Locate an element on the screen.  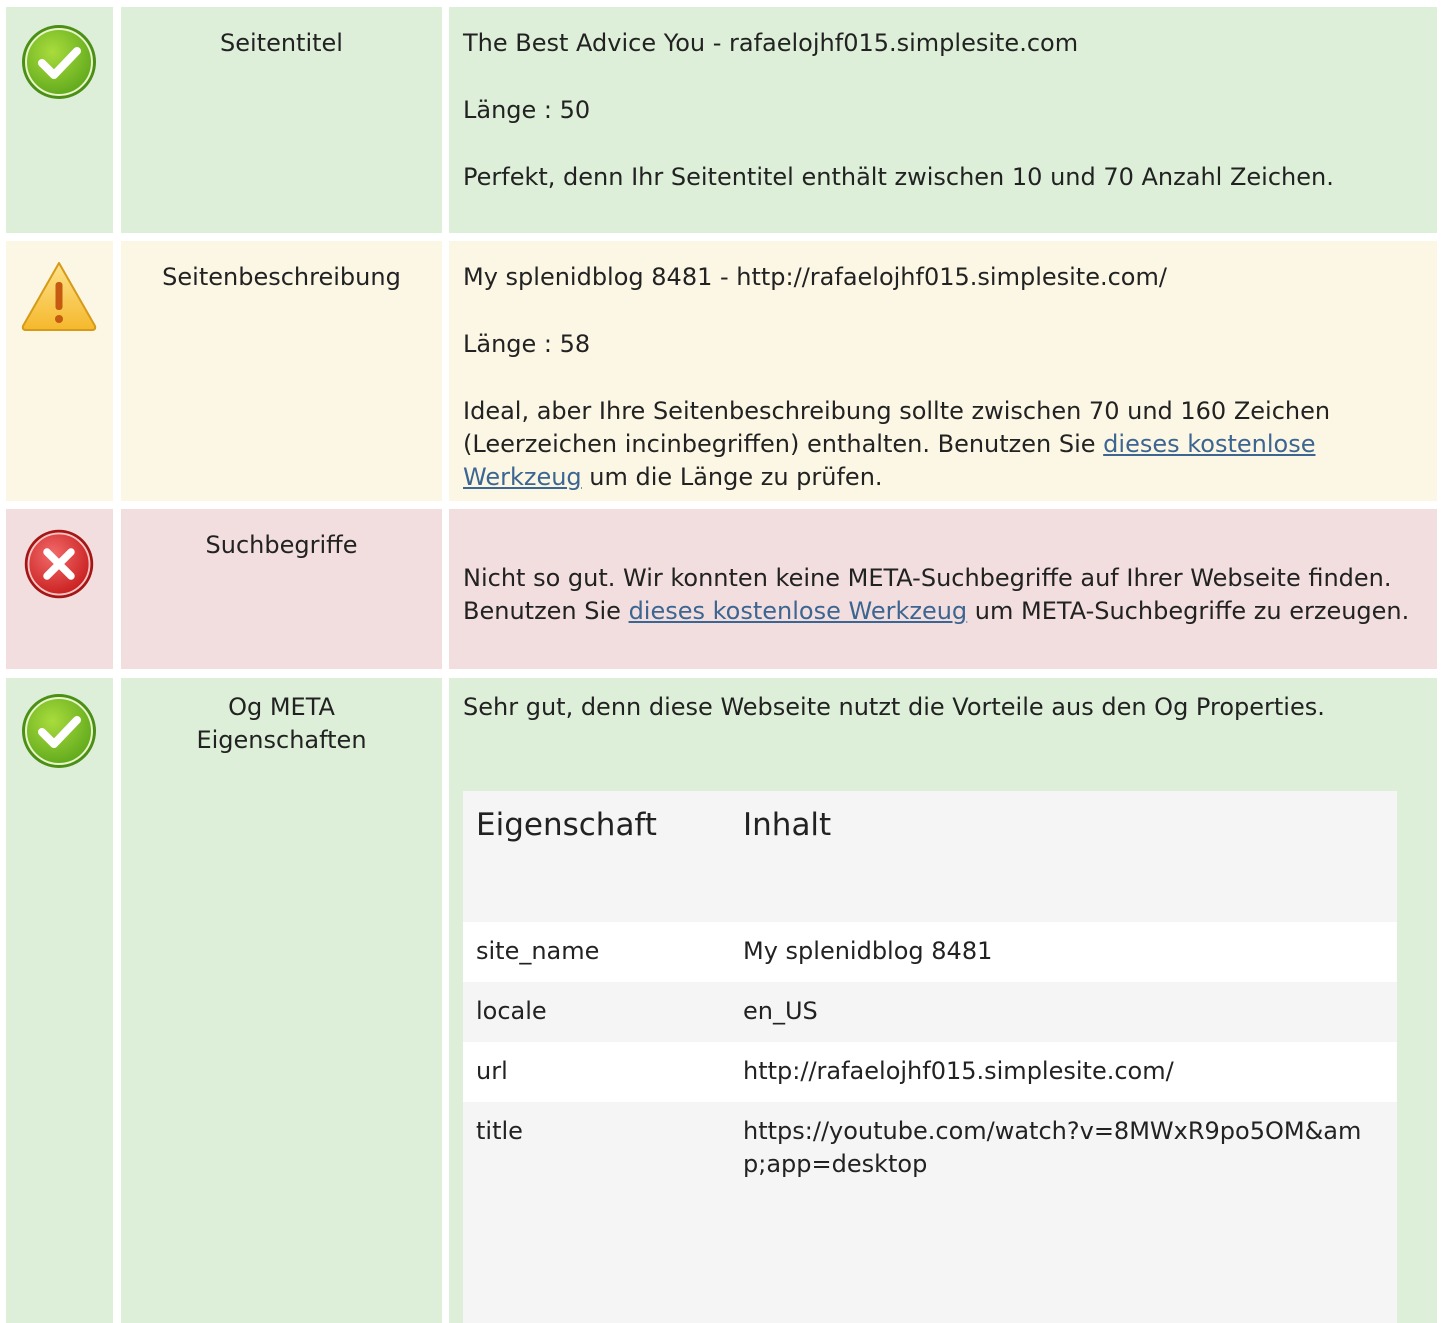
row-label: Seitentitel is located at coordinates (281, 120).